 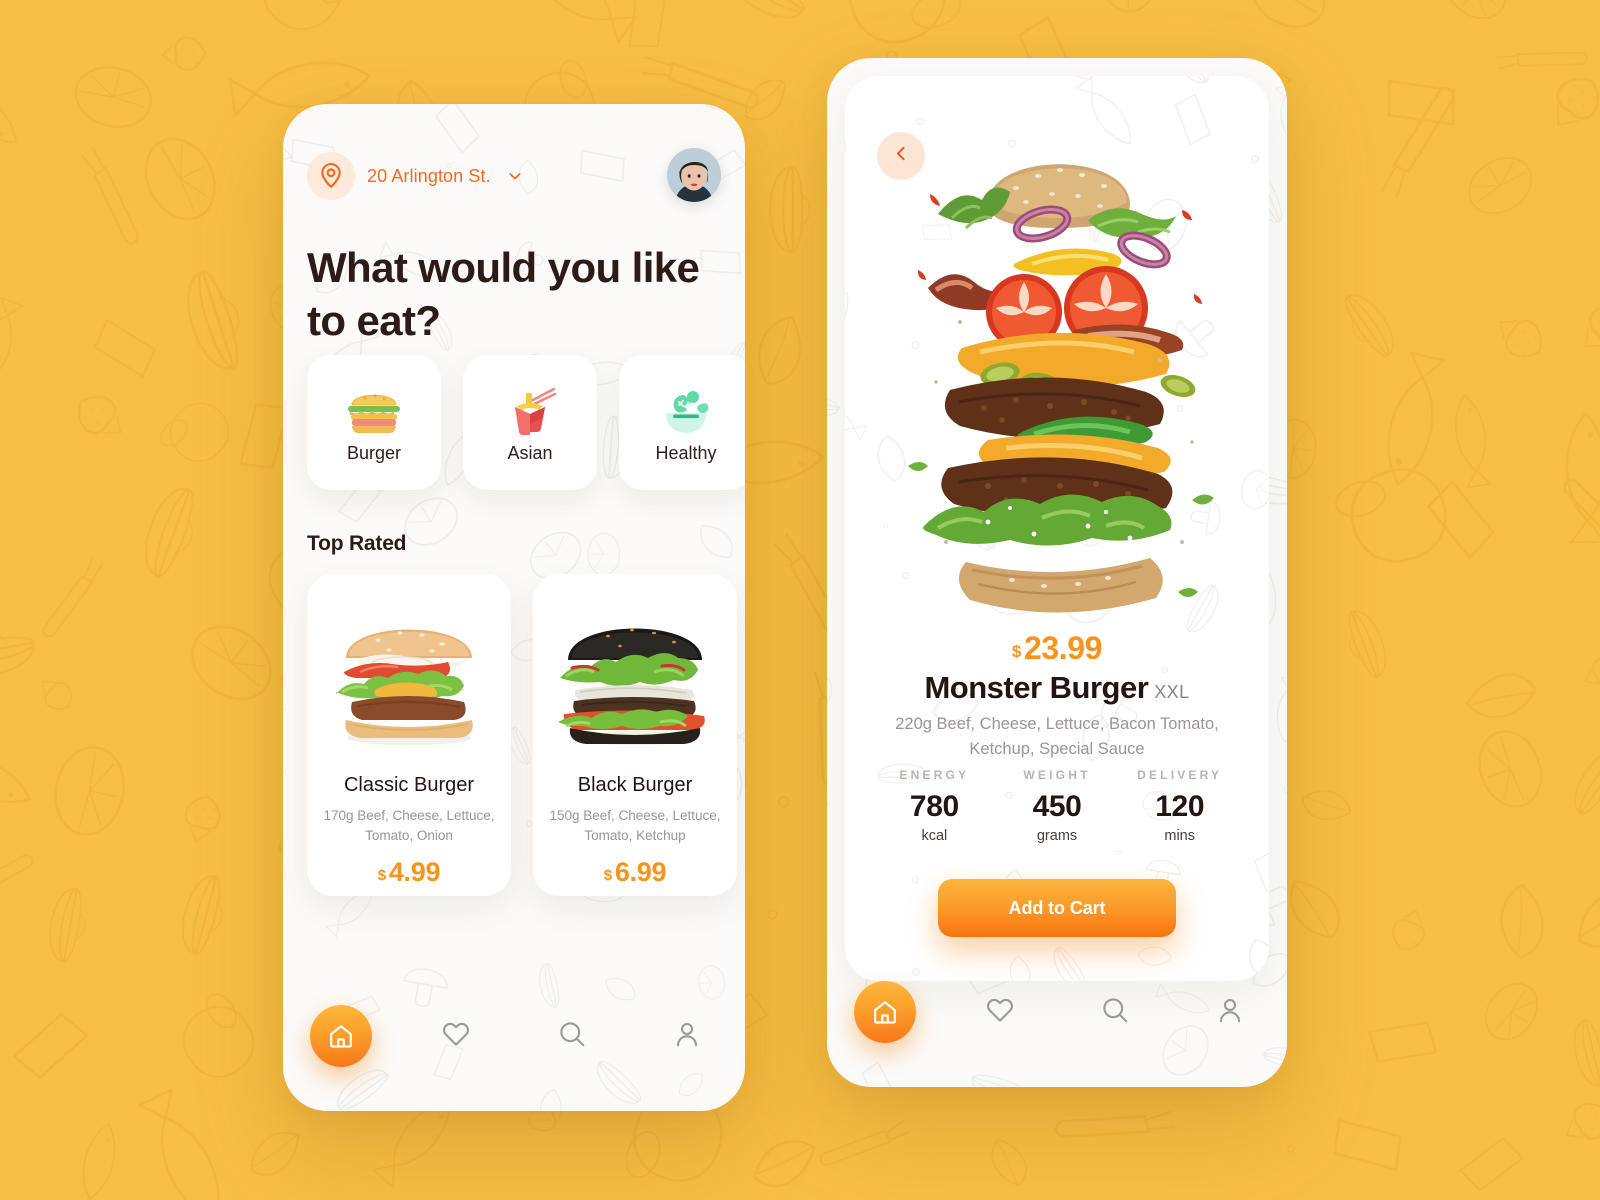 I want to click on category-card-burger: Burger, so click(x=374, y=422).